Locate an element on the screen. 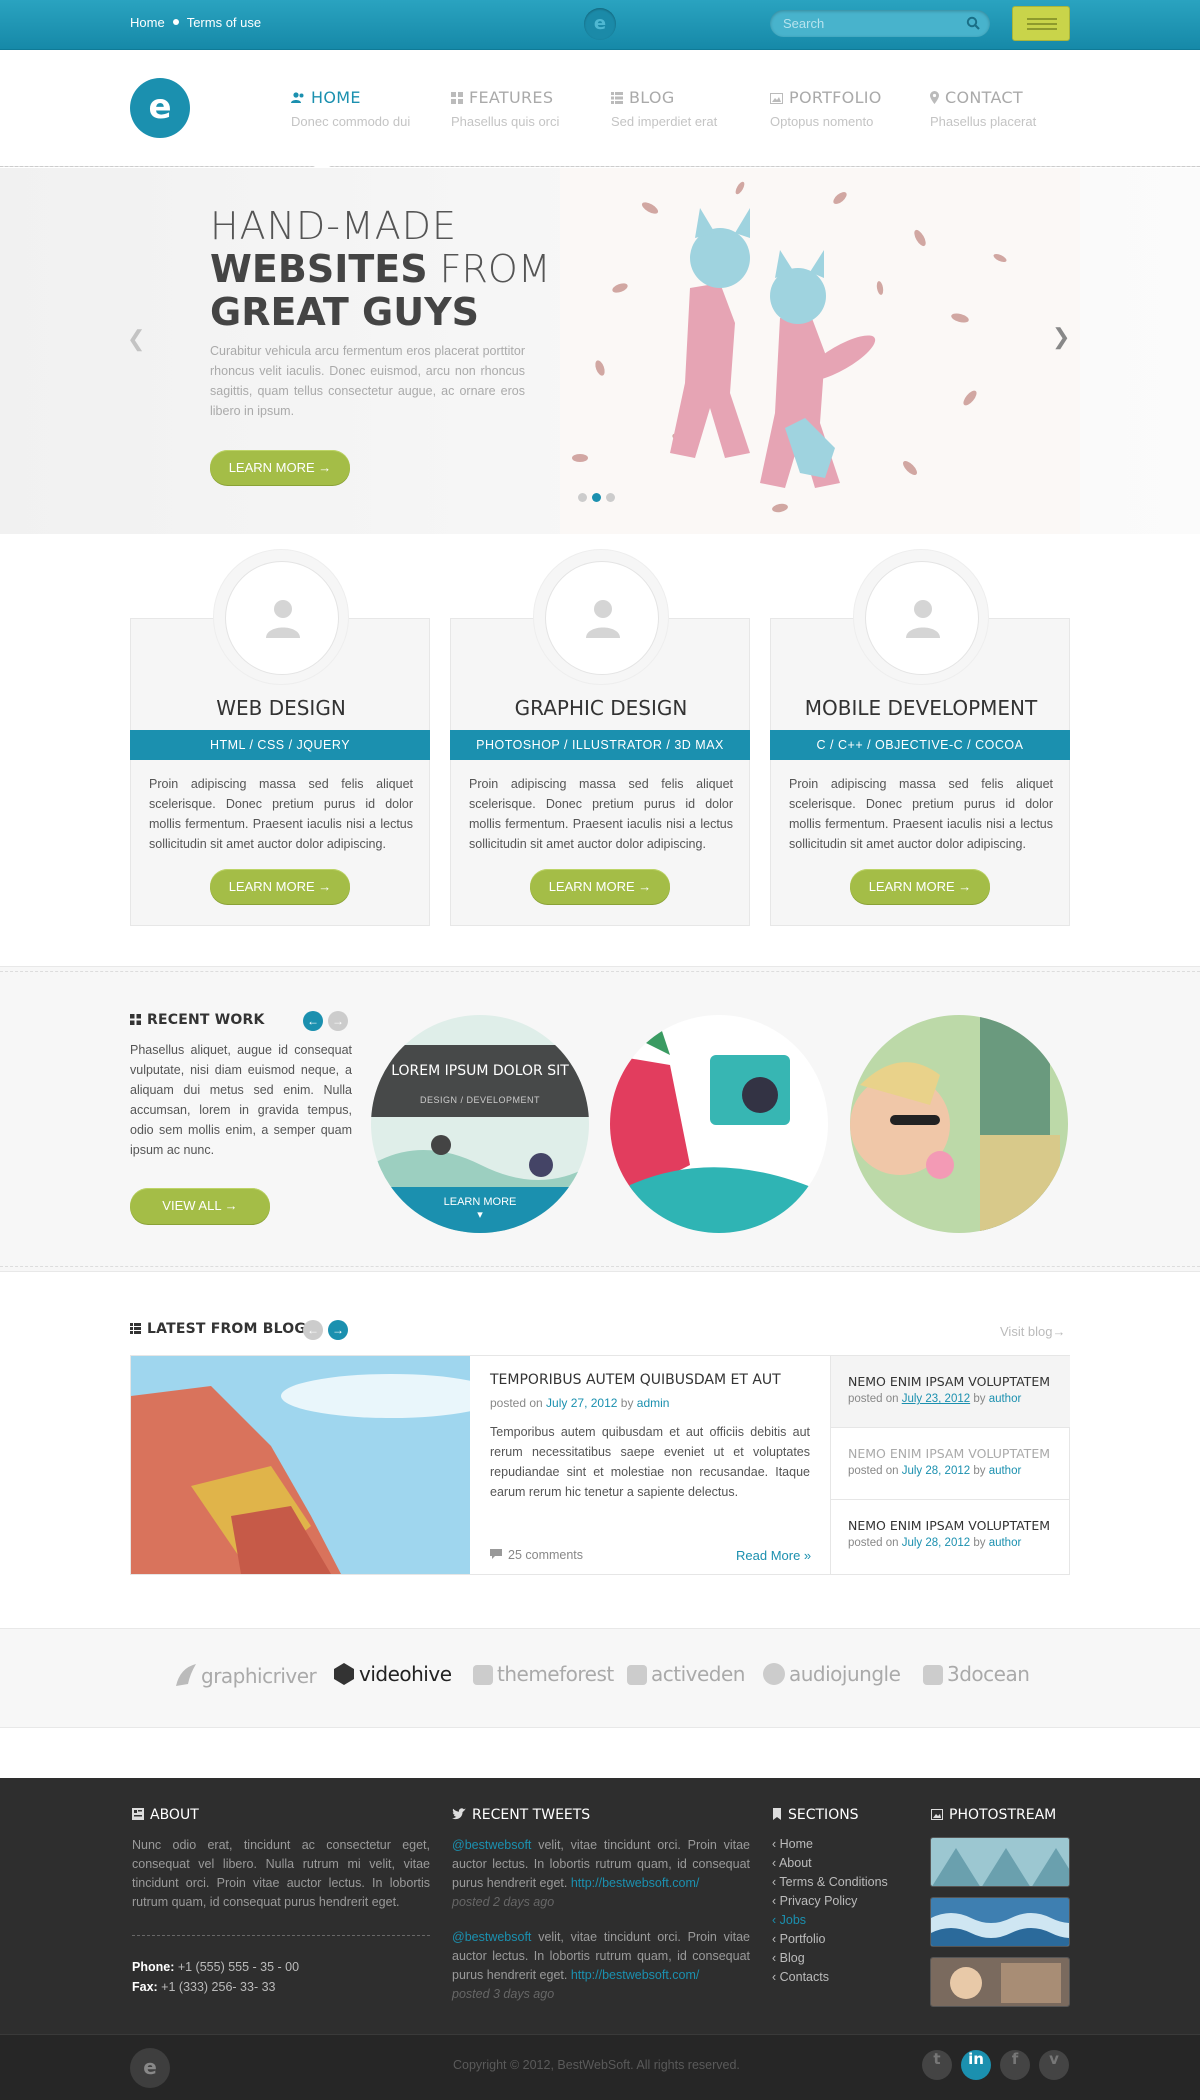 The height and width of the screenshot is (2100, 1200). top-logo-icon: e is located at coordinates (600, 24).